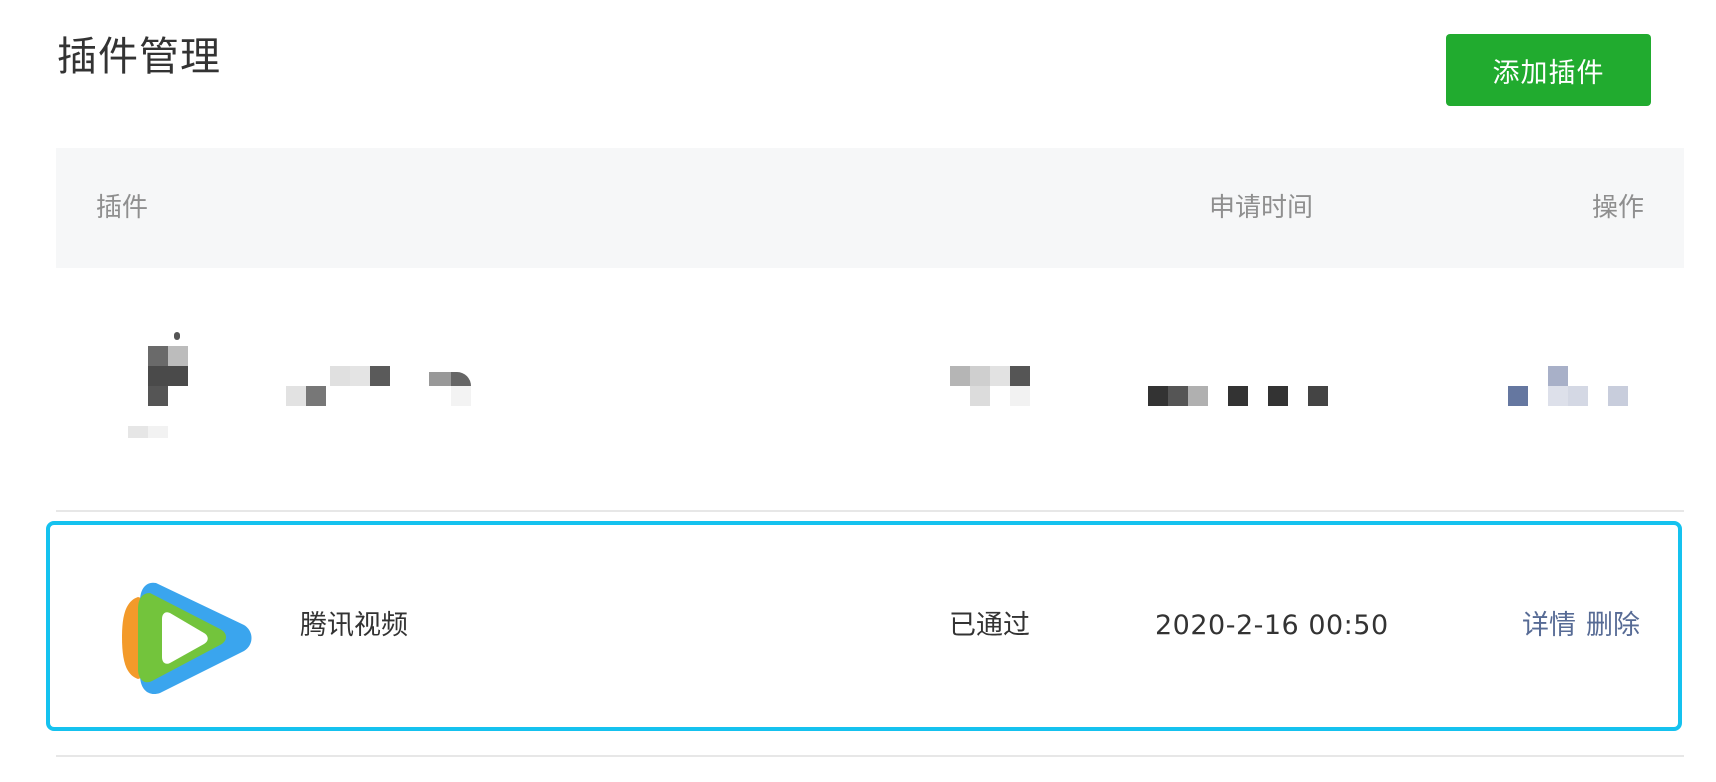 This screenshot has width=1716, height=782. What do you see at coordinates (989, 625) in the screenshot?
I see `status-text: 已通过` at bounding box center [989, 625].